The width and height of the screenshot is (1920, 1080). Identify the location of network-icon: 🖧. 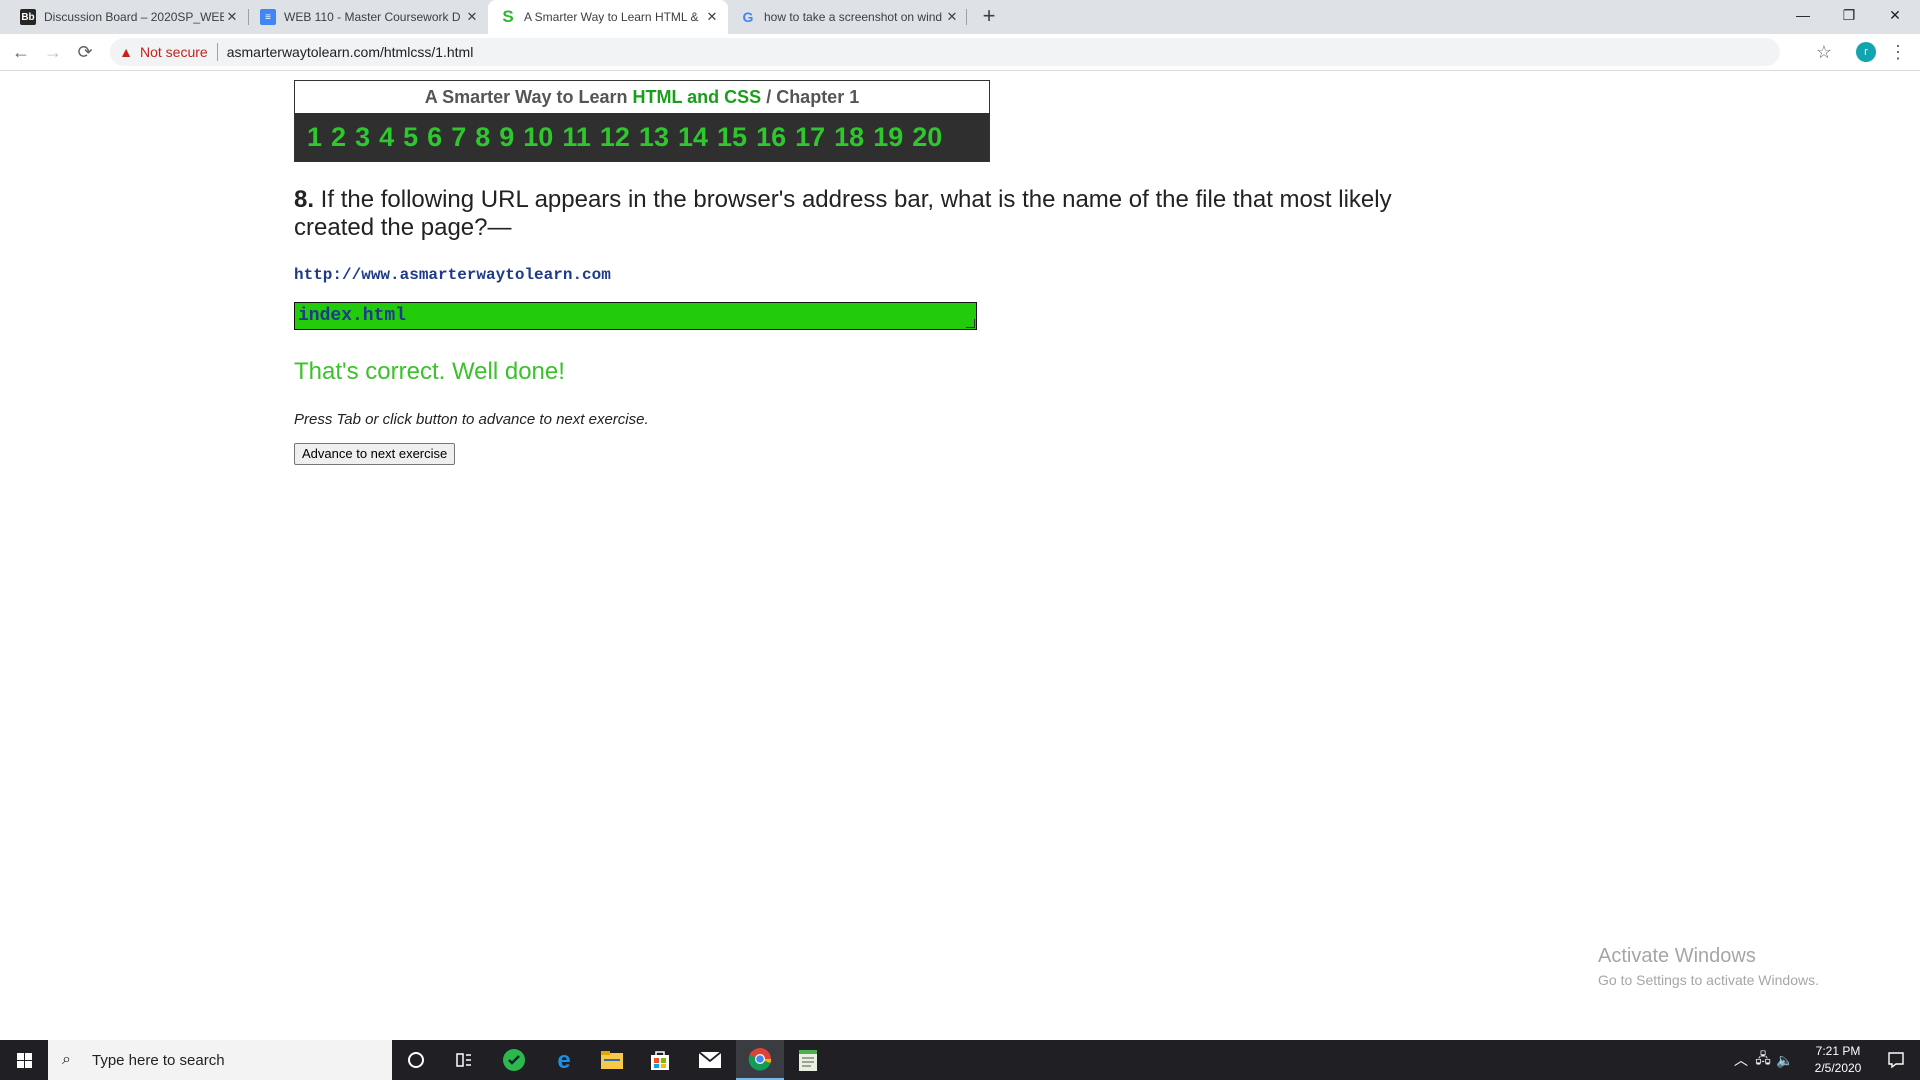
(1763, 1060).